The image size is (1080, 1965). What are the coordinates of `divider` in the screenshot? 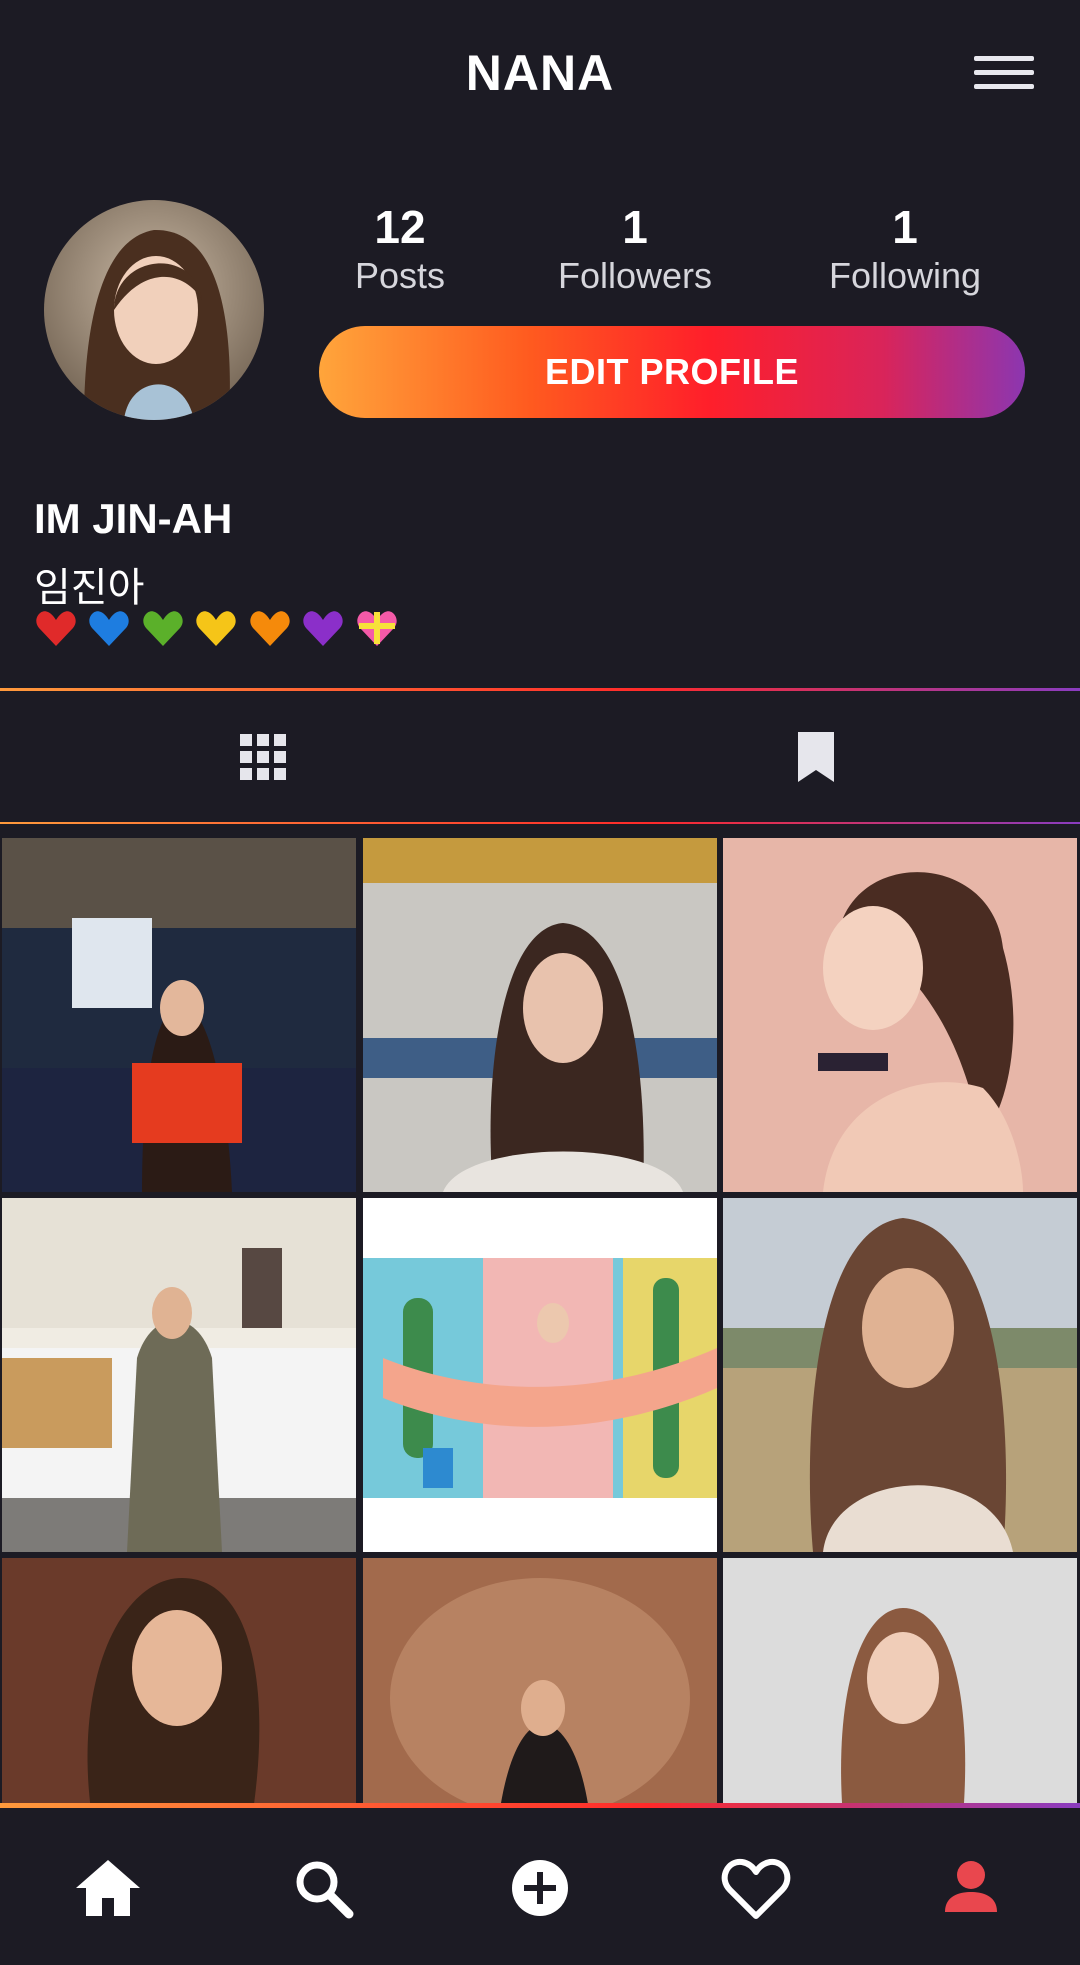 It's located at (540, 689).